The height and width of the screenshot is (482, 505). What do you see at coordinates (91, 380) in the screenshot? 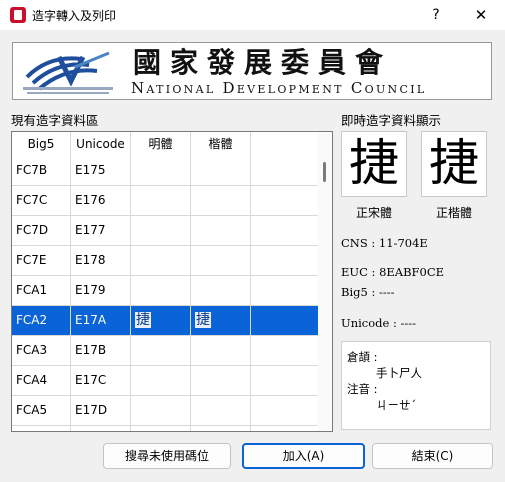
I see `unicode-cell-text: E17C` at bounding box center [91, 380].